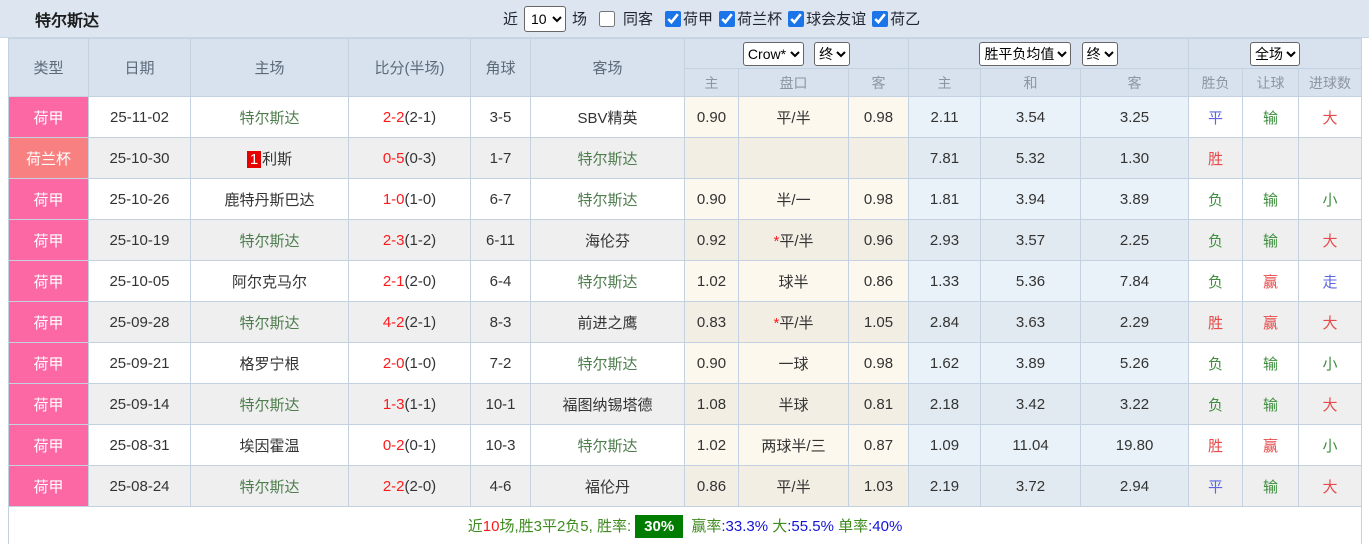  What do you see at coordinates (793, 240) in the screenshot?
I see `handicap-cell: *平/半` at bounding box center [793, 240].